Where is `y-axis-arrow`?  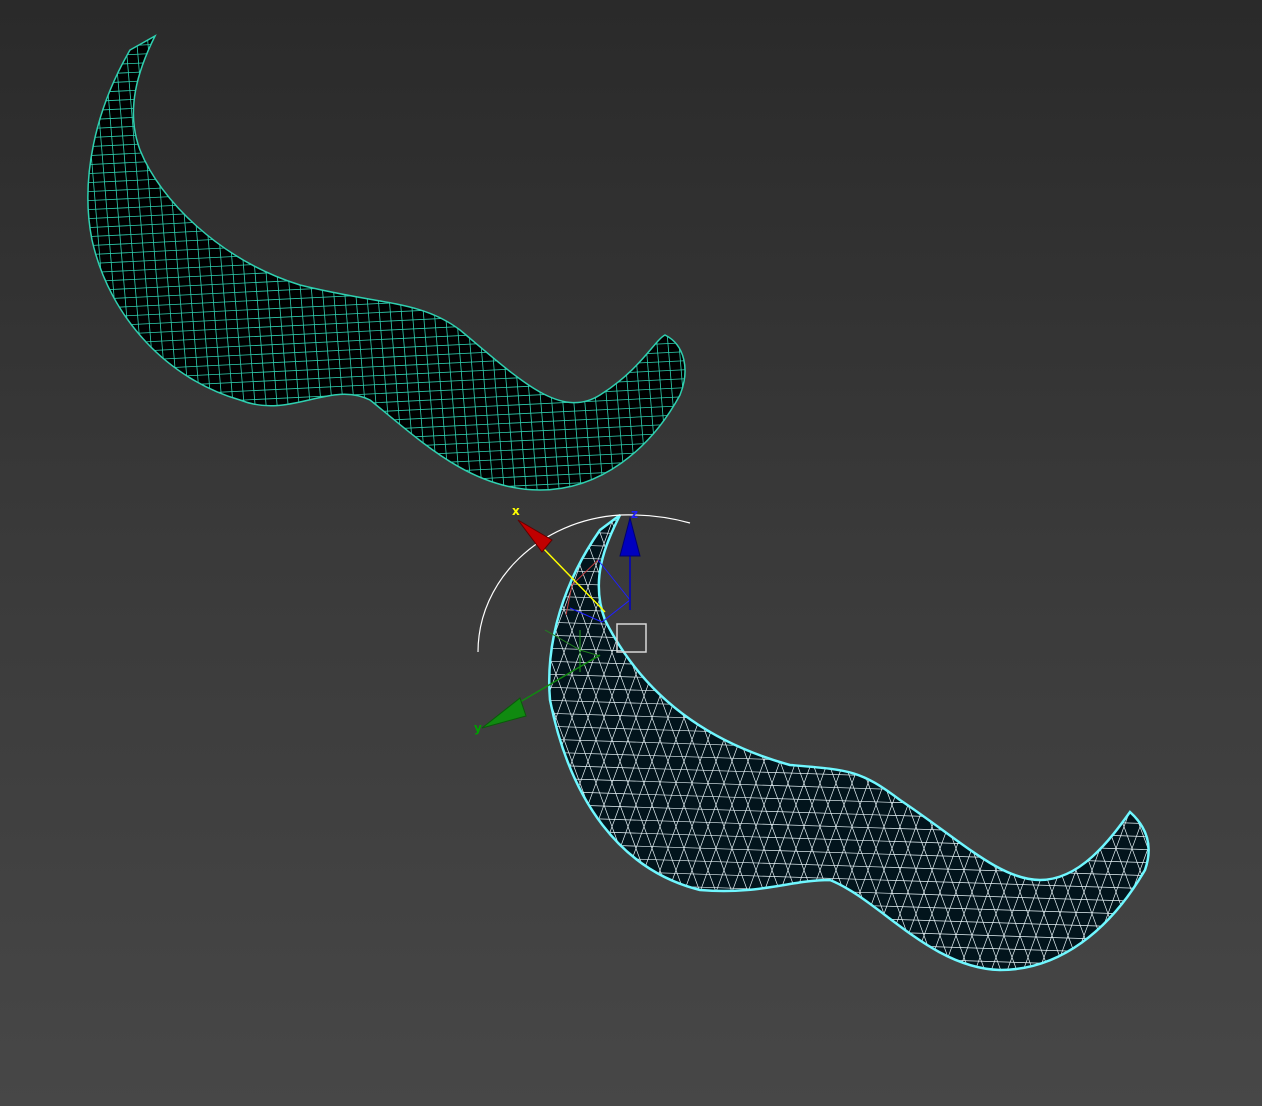
y-axis-arrow is located at coordinates (504, 713).